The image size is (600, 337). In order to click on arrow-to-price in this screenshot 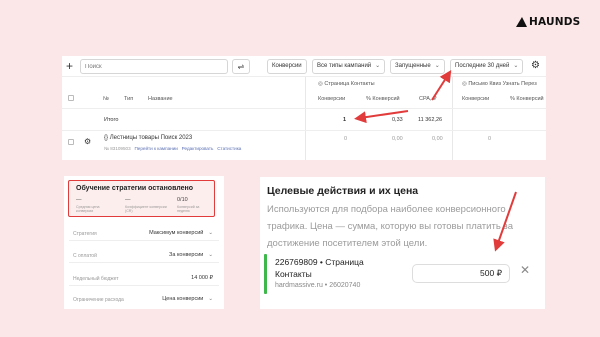, I will do `click(505, 221)`.